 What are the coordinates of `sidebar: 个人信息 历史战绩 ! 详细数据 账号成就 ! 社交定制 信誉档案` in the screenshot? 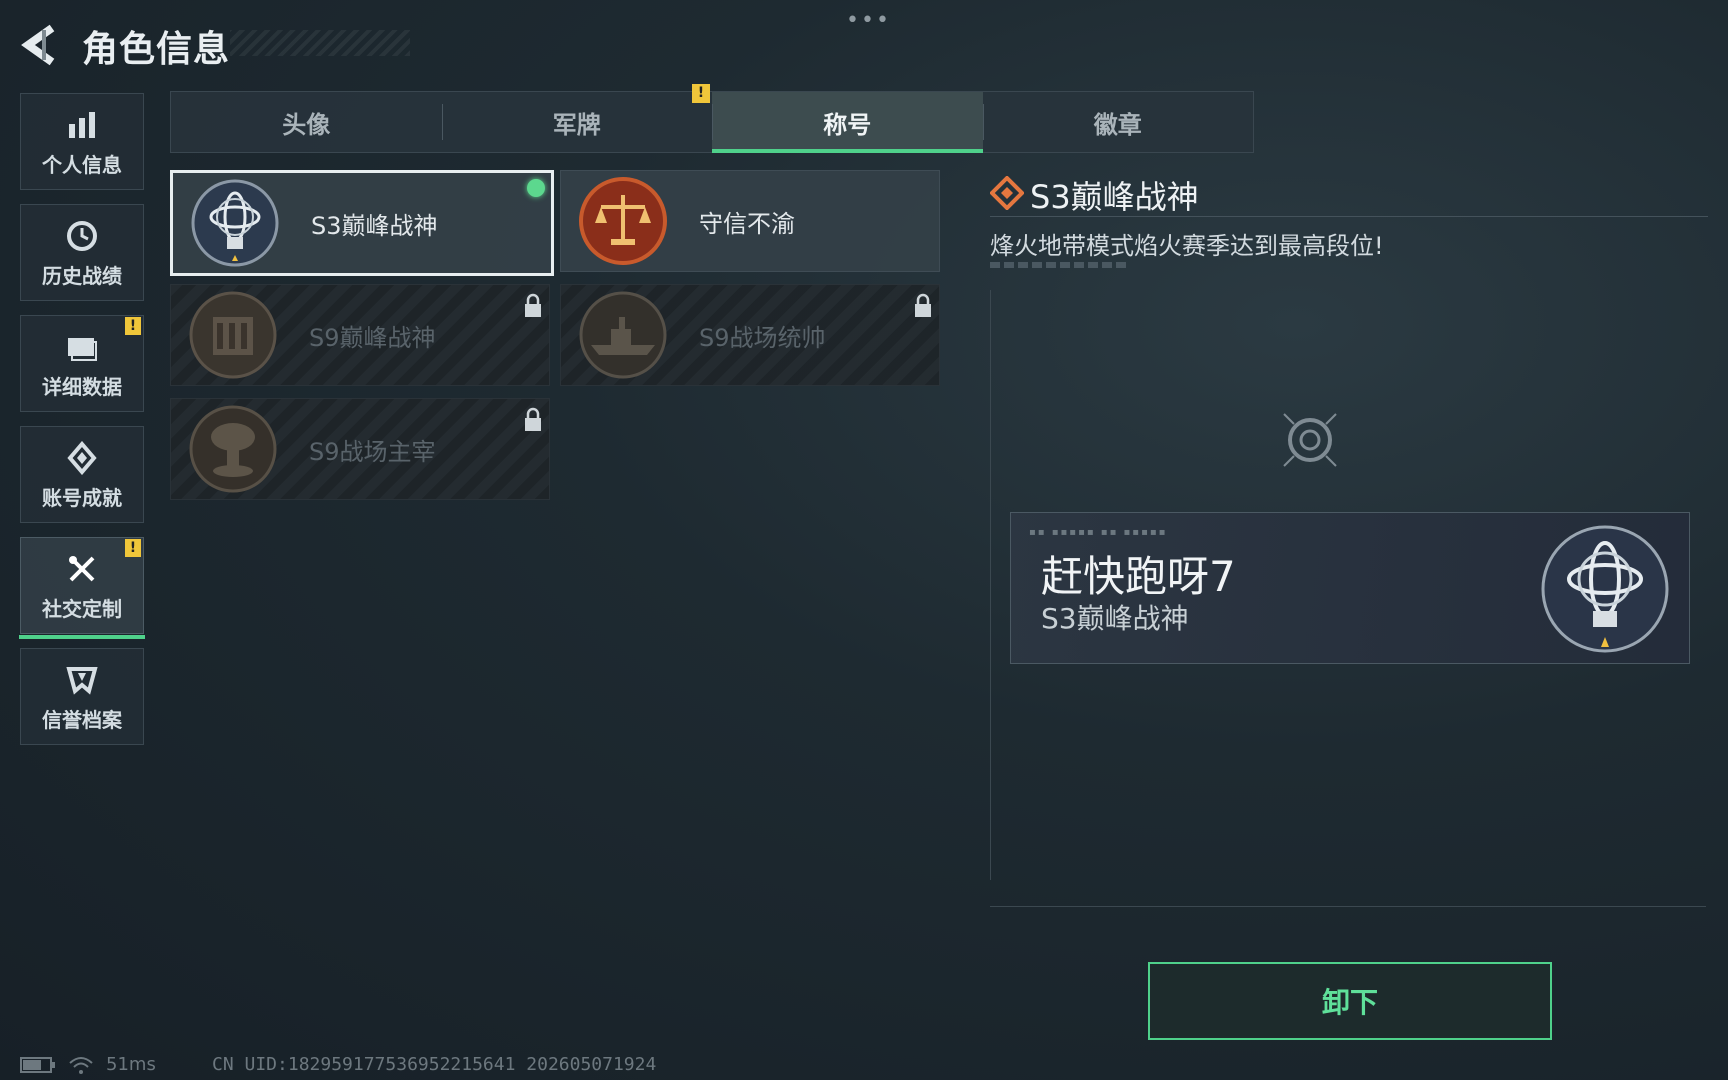 It's located at (82, 426).